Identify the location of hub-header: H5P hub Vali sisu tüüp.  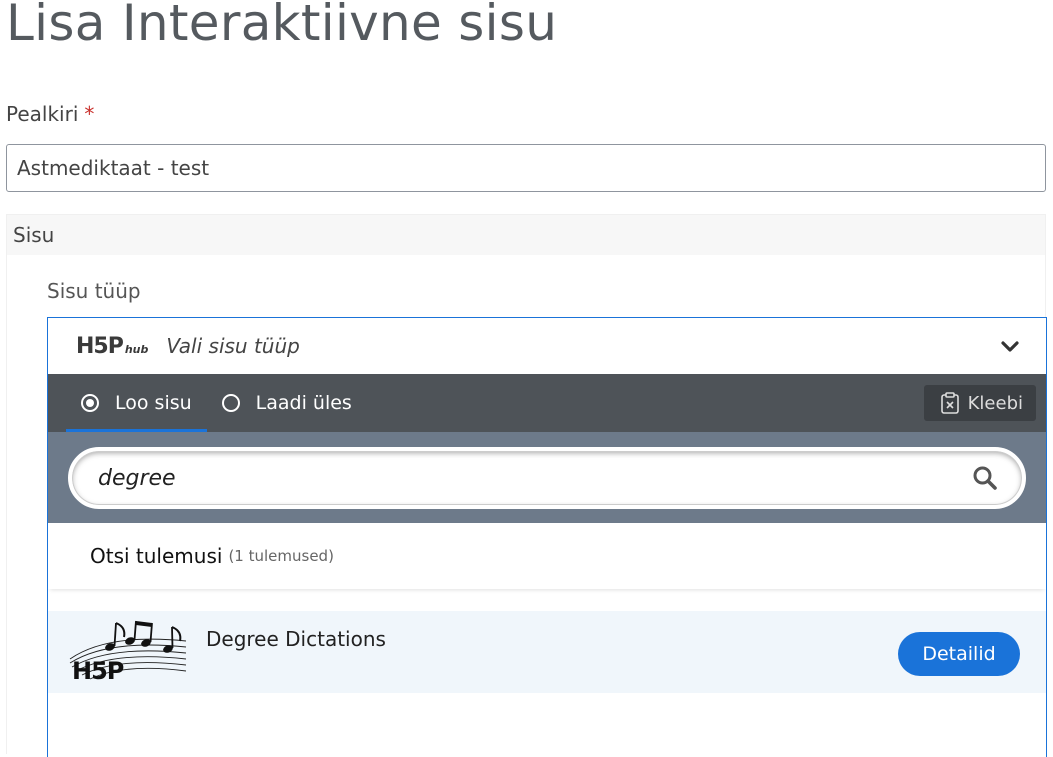
(547, 346).